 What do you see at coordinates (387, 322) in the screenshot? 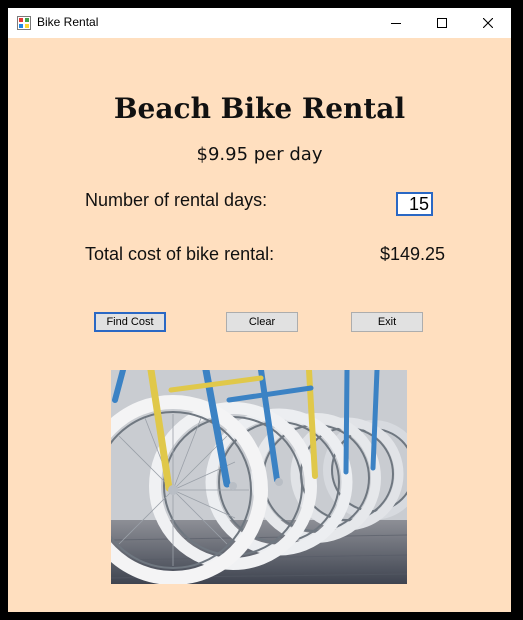
I see `exit-button: Exit` at bounding box center [387, 322].